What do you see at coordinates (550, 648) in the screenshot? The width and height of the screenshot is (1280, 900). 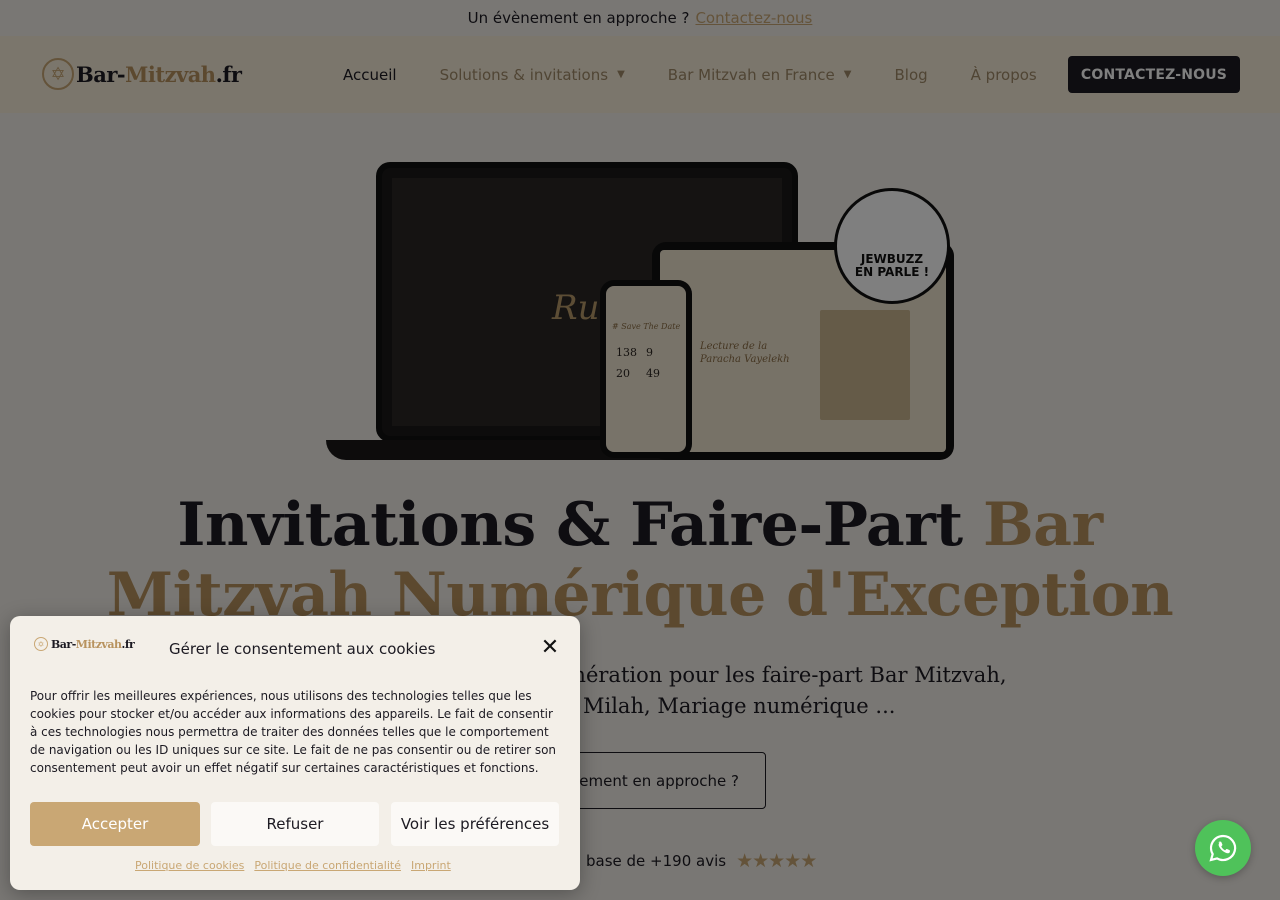 I see `close-icon: ✕` at bounding box center [550, 648].